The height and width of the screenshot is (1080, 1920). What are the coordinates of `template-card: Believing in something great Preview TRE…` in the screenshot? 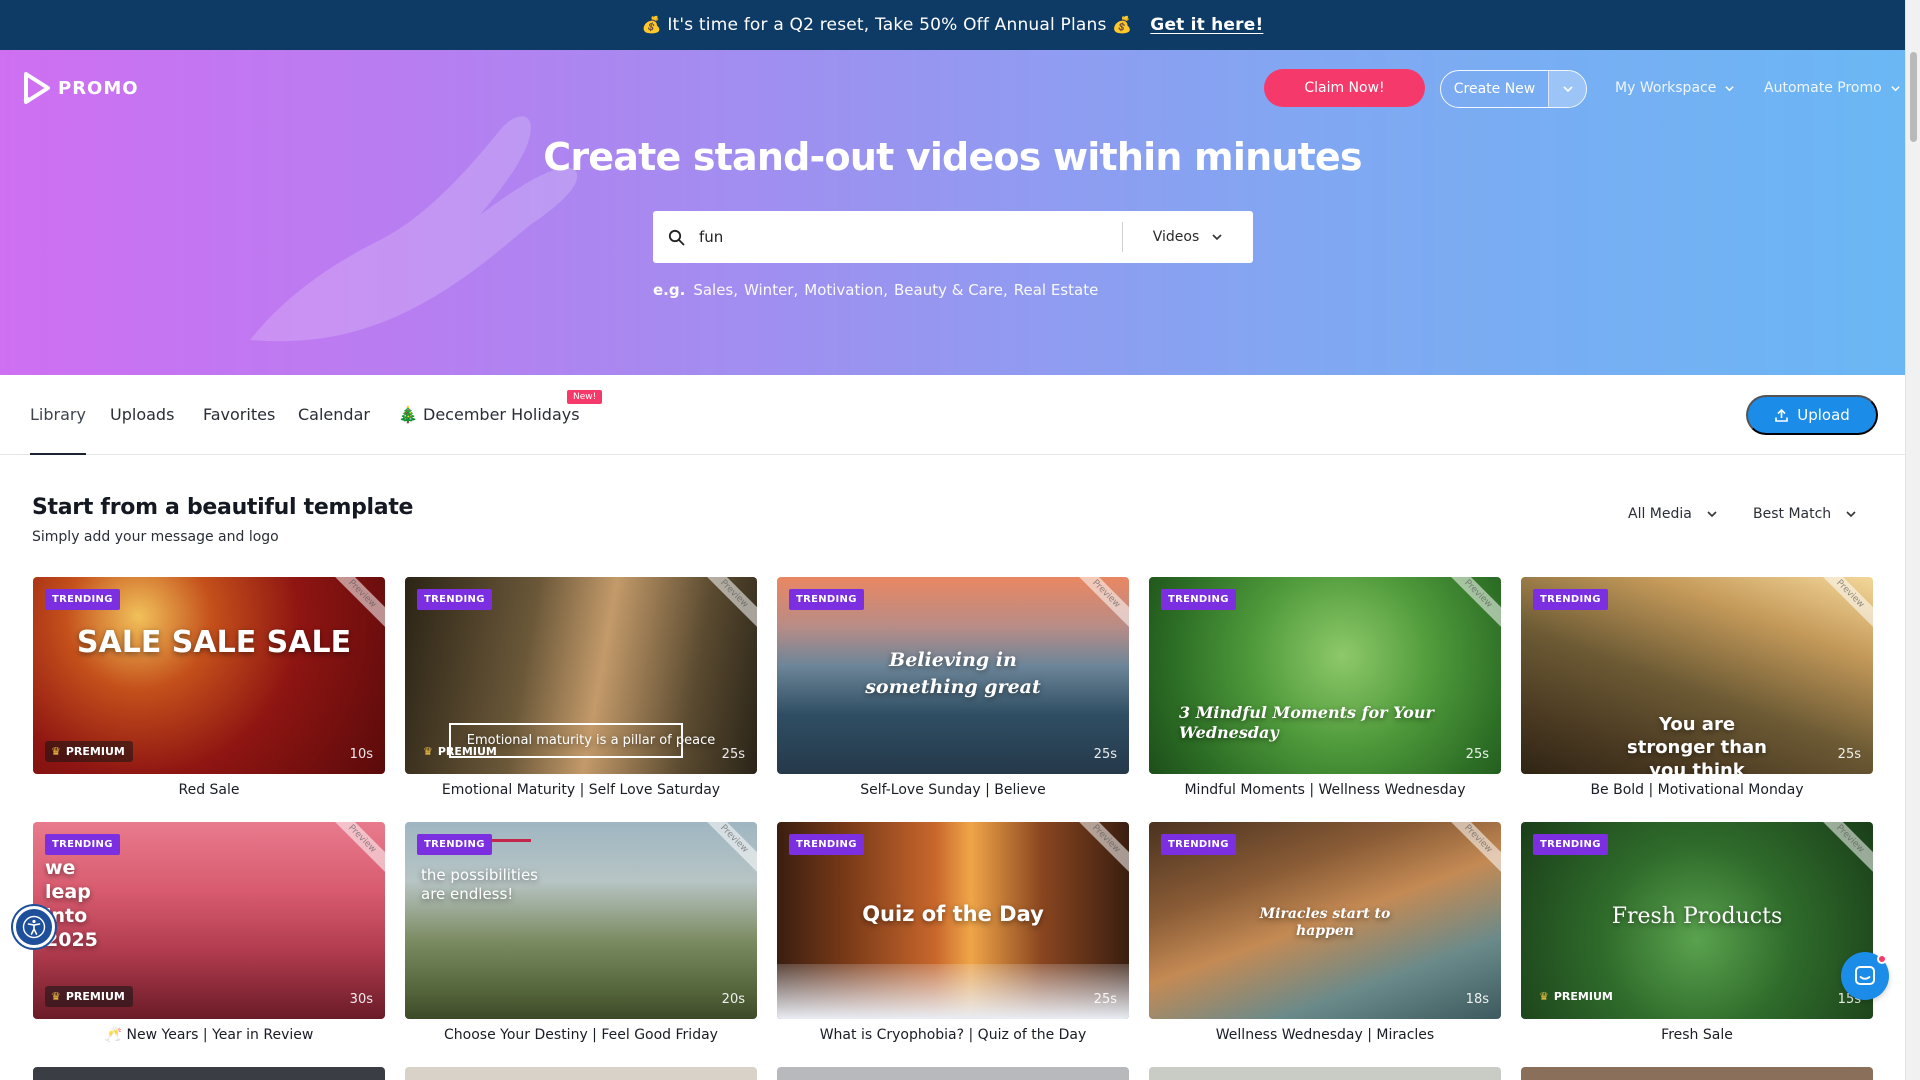 It's located at (953, 687).